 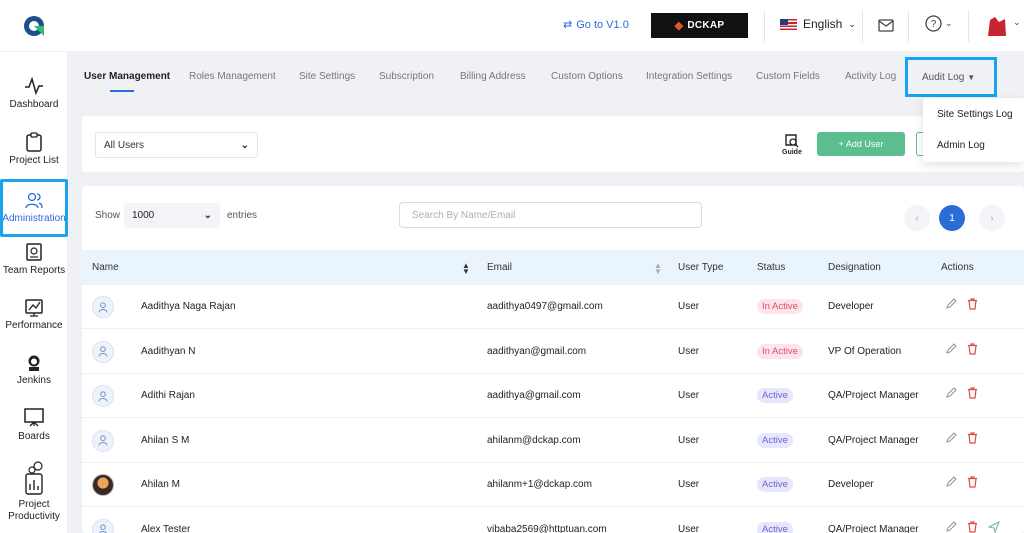 I want to click on row-actions, so click(x=972, y=526).